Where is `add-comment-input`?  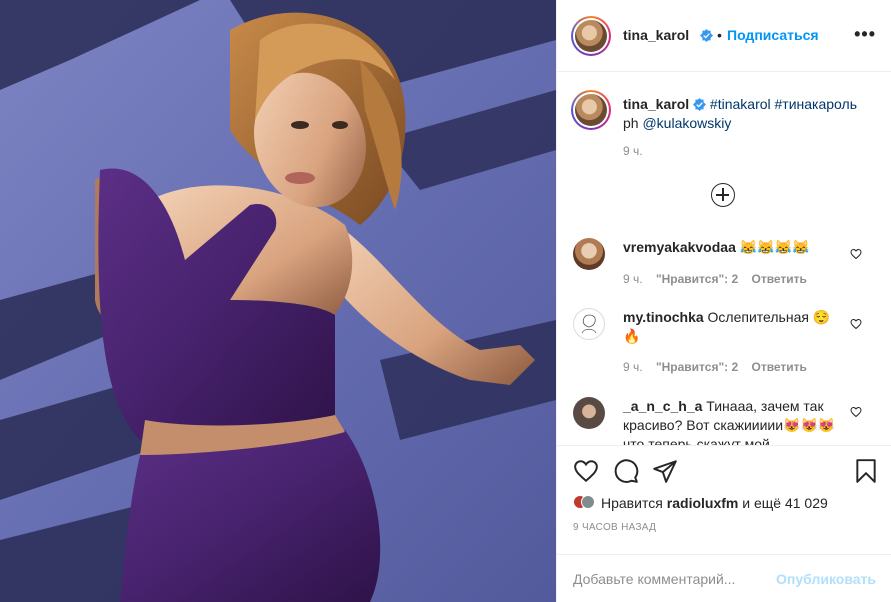 add-comment-input is located at coordinates (673, 579).